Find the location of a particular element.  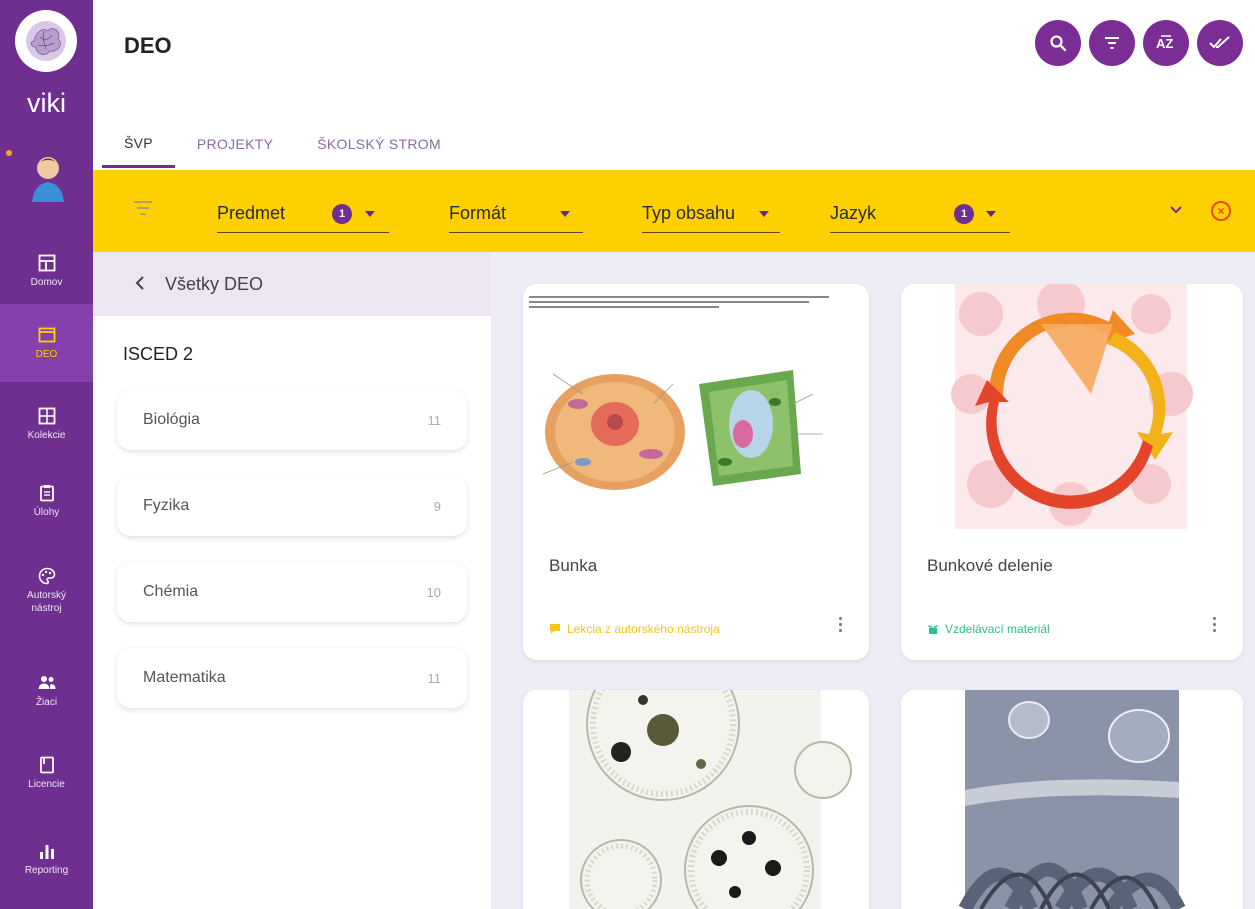

subject-count: 10 is located at coordinates (433, 592).